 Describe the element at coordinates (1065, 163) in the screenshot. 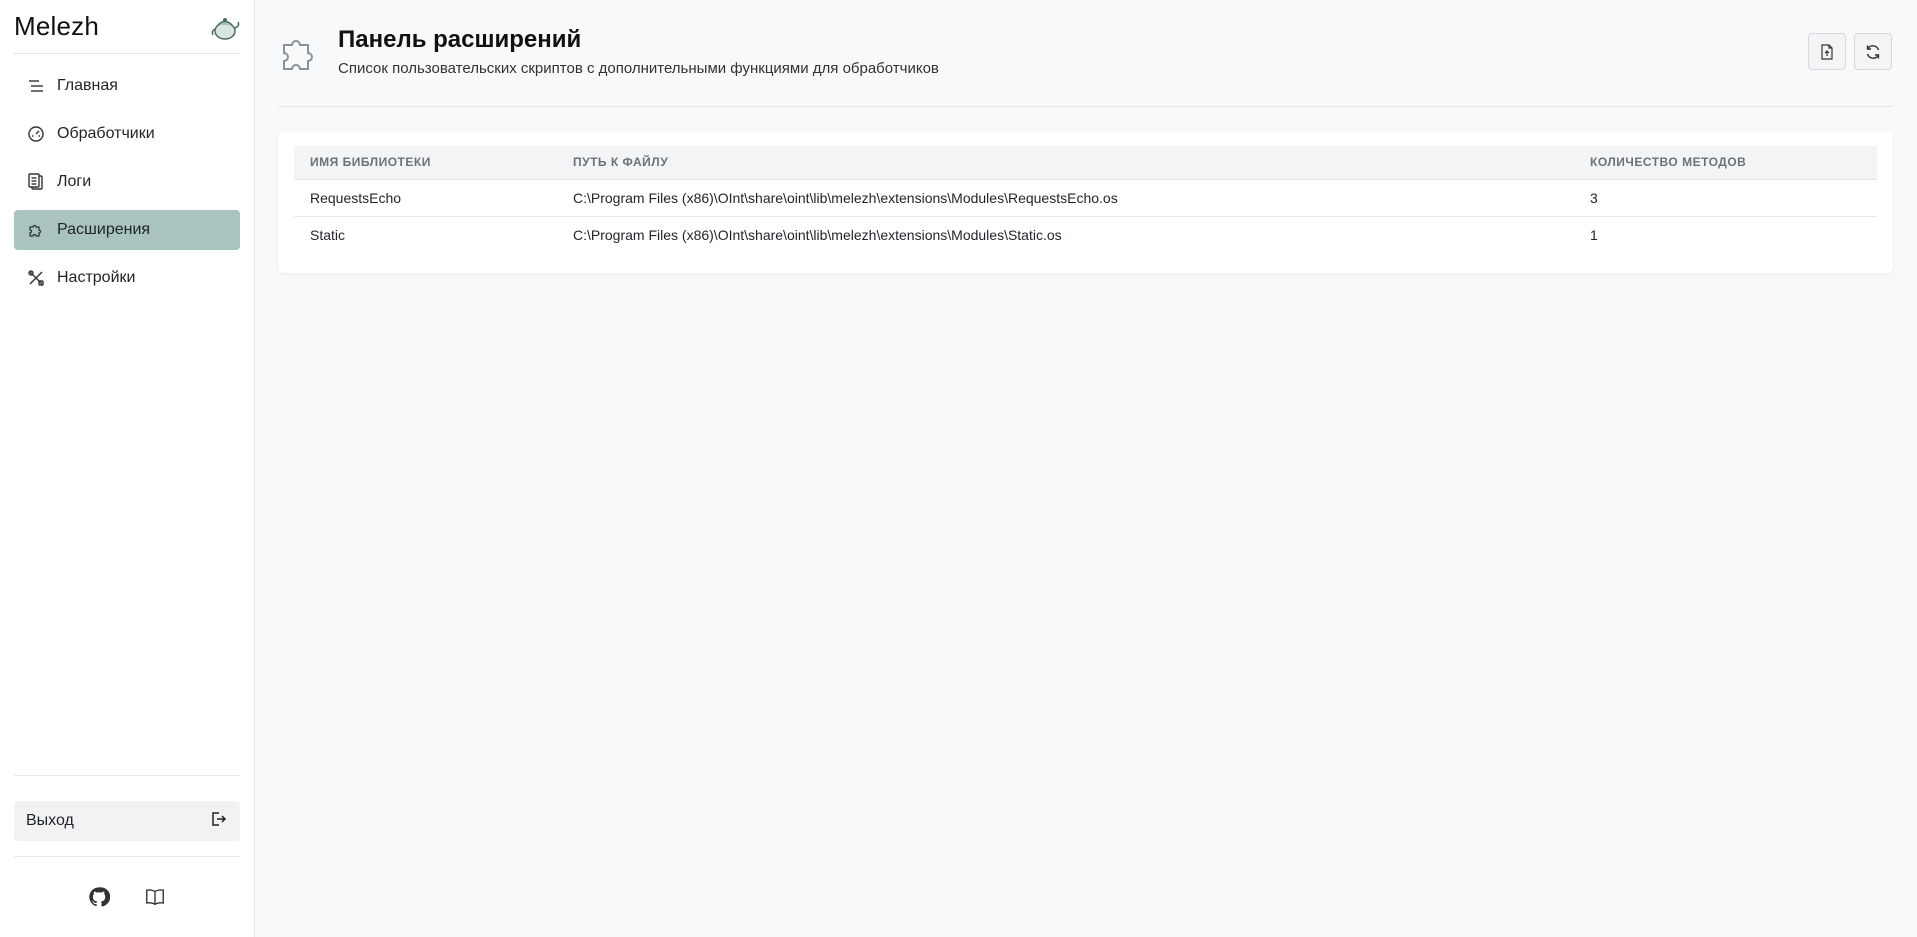

I see `column-header-path: ПУТЬ К ФАЙЛУ` at that location.